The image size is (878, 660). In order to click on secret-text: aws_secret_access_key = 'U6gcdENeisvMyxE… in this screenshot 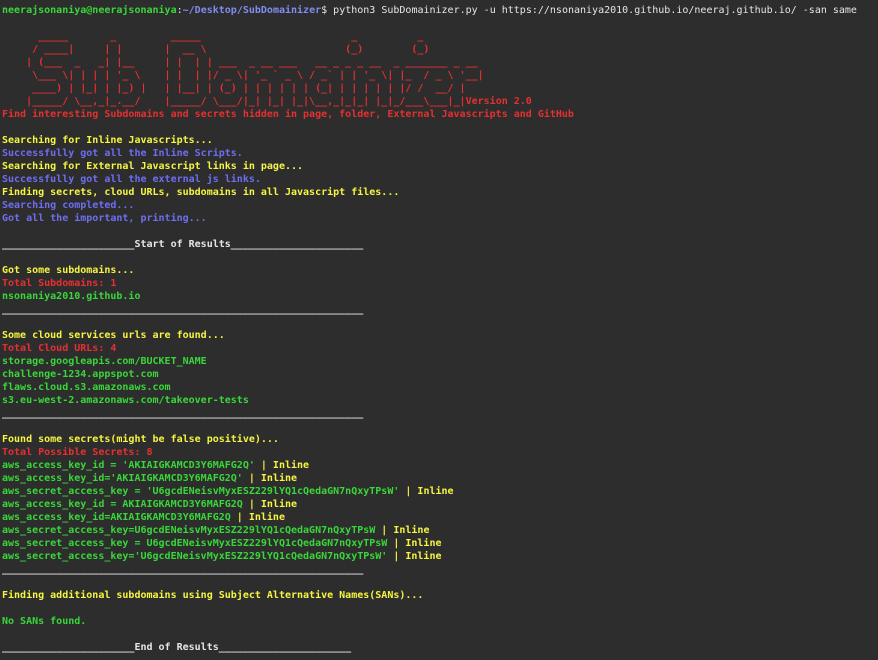, I will do `click(201, 491)`.